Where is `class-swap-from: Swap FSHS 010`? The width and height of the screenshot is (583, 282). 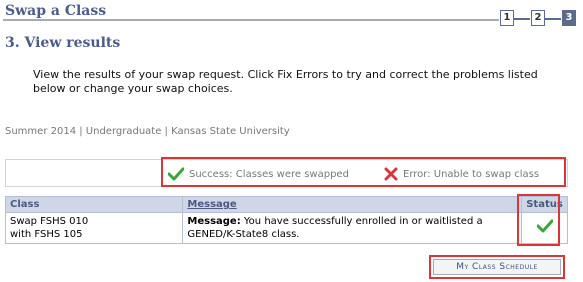
class-swap-from: Swap FSHS 010 is located at coordinates (49, 221).